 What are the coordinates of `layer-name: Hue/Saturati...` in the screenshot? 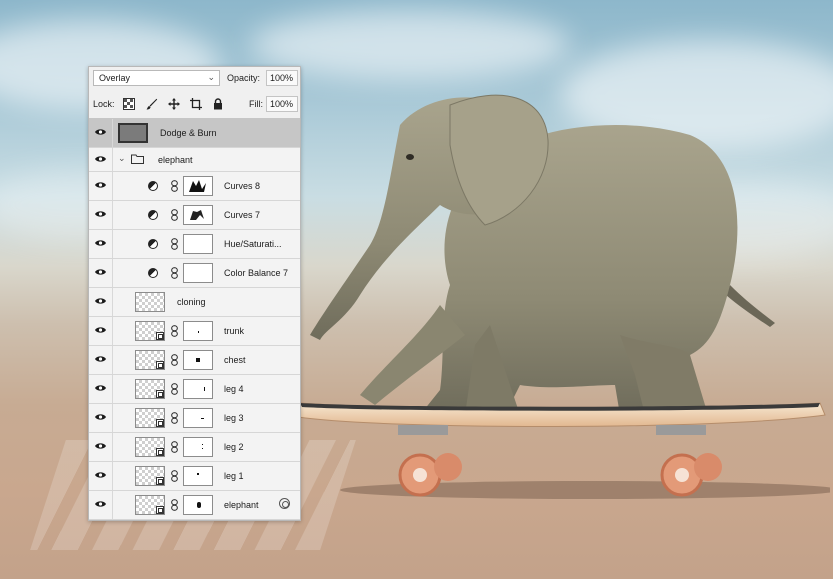 It's located at (253, 244).